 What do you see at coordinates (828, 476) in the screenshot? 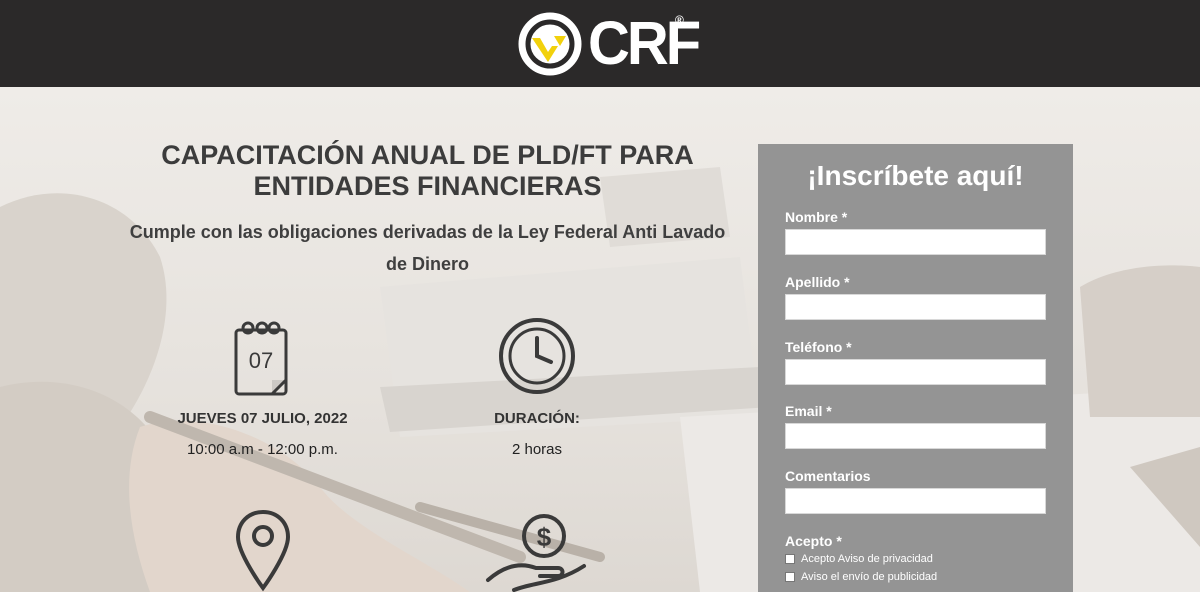
I see `comentarios-label: Comentarios` at bounding box center [828, 476].